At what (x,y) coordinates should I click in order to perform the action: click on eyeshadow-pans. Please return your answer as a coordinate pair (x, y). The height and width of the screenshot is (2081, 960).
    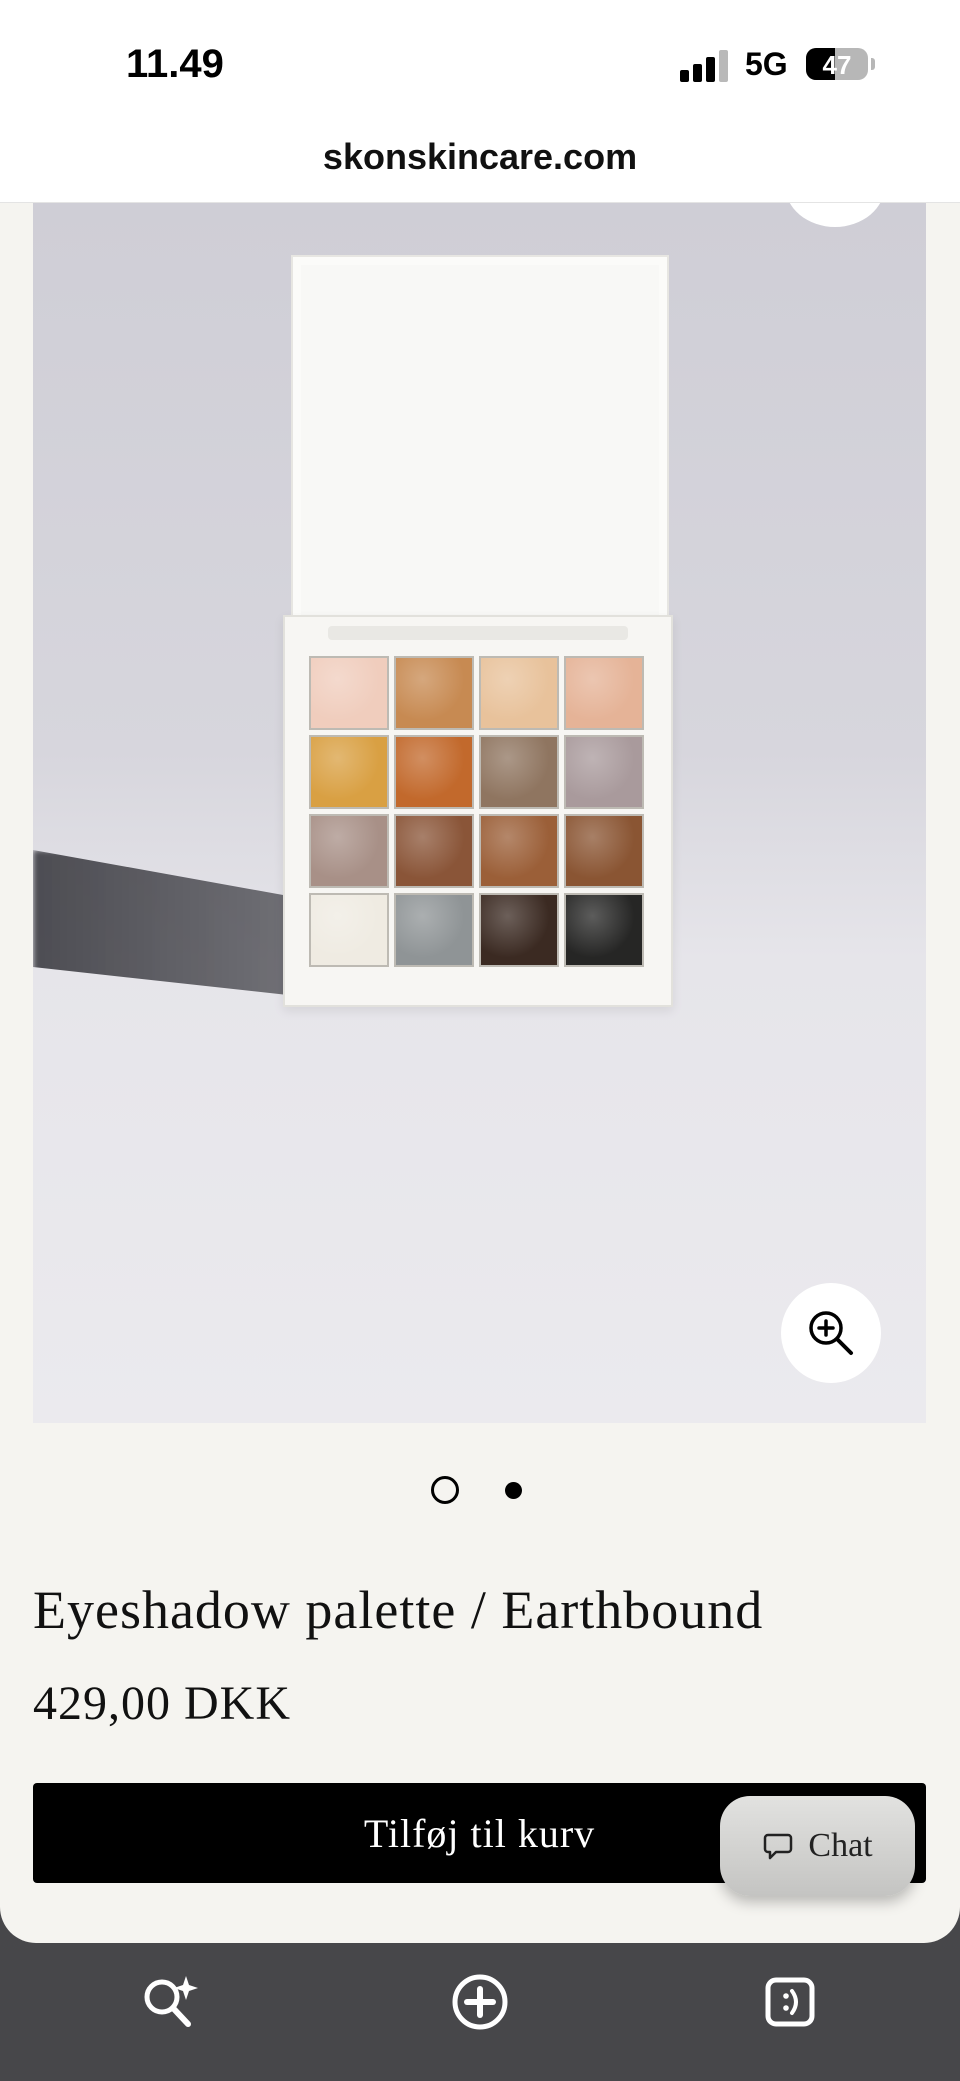
    Looking at the image, I should click on (479, 815).